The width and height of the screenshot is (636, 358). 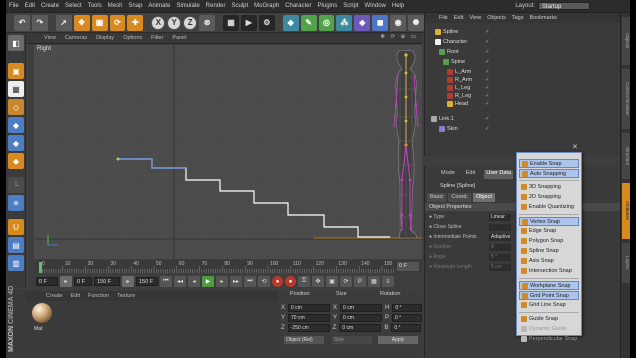 What do you see at coordinates (549, 207) in the screenshot?
I see `snap-menu-item: Enable Quantizing` at bounding box center [549, 207].